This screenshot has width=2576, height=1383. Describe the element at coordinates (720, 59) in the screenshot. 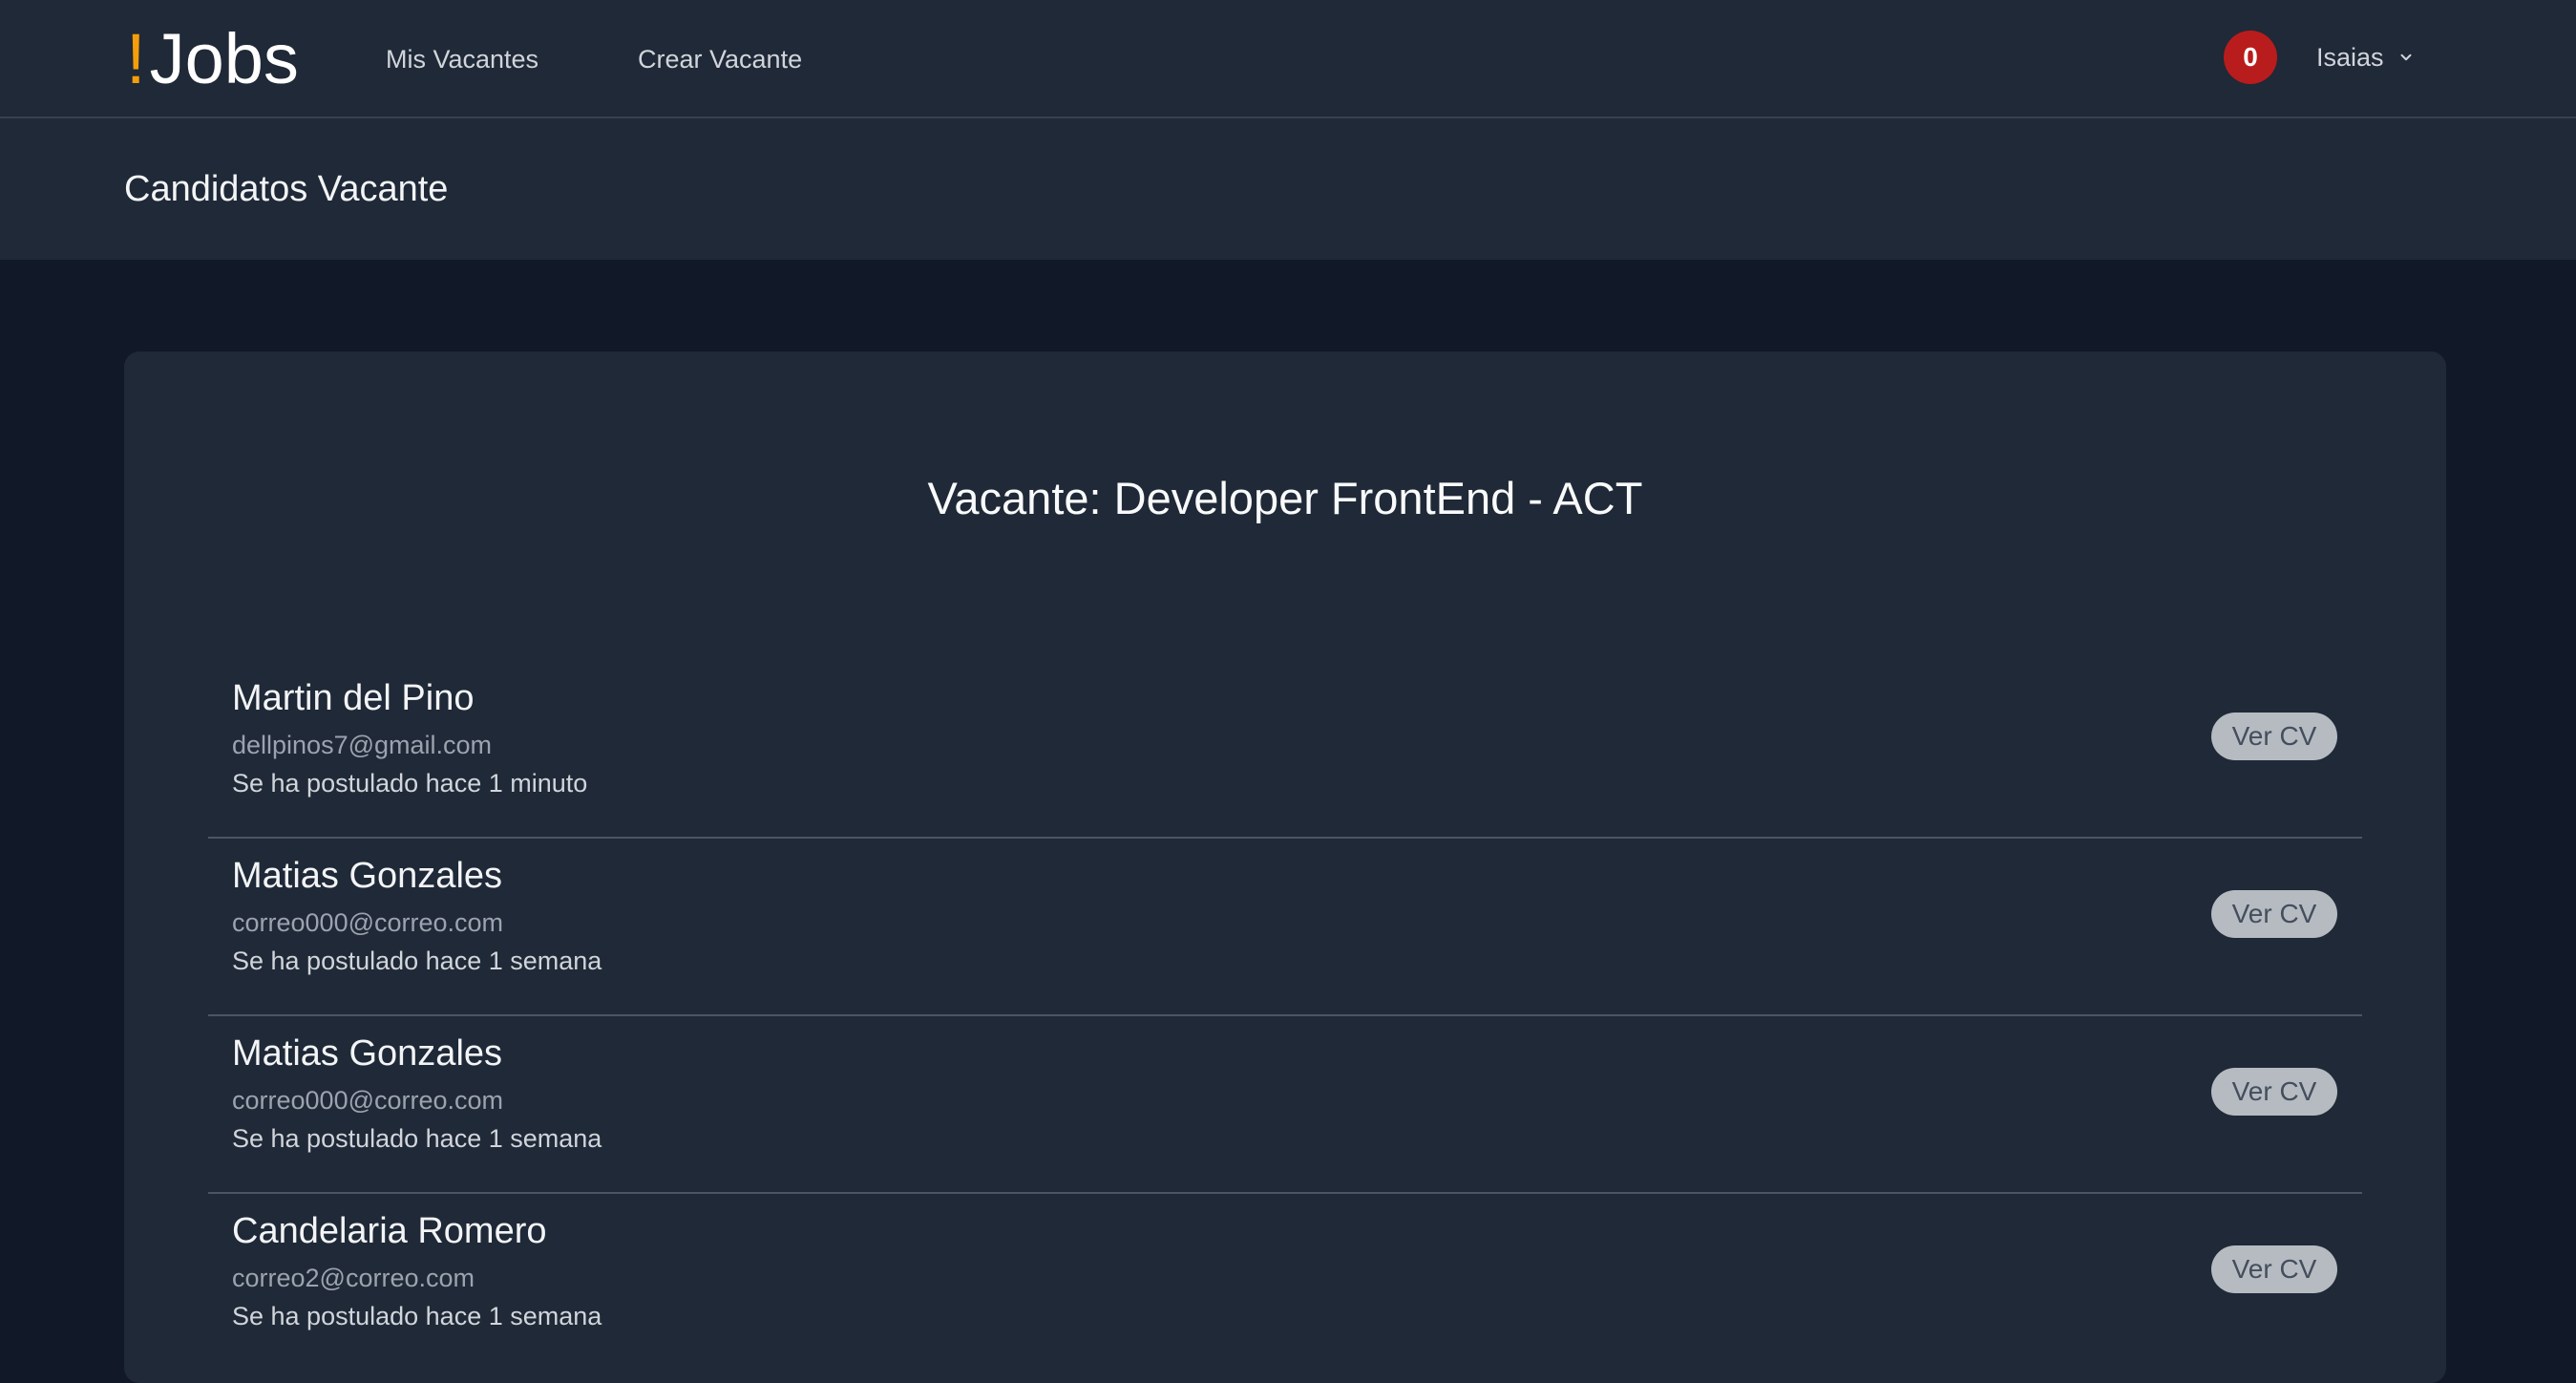

I see `nav-link-crear-vacante: Crear Vacante` at that location.